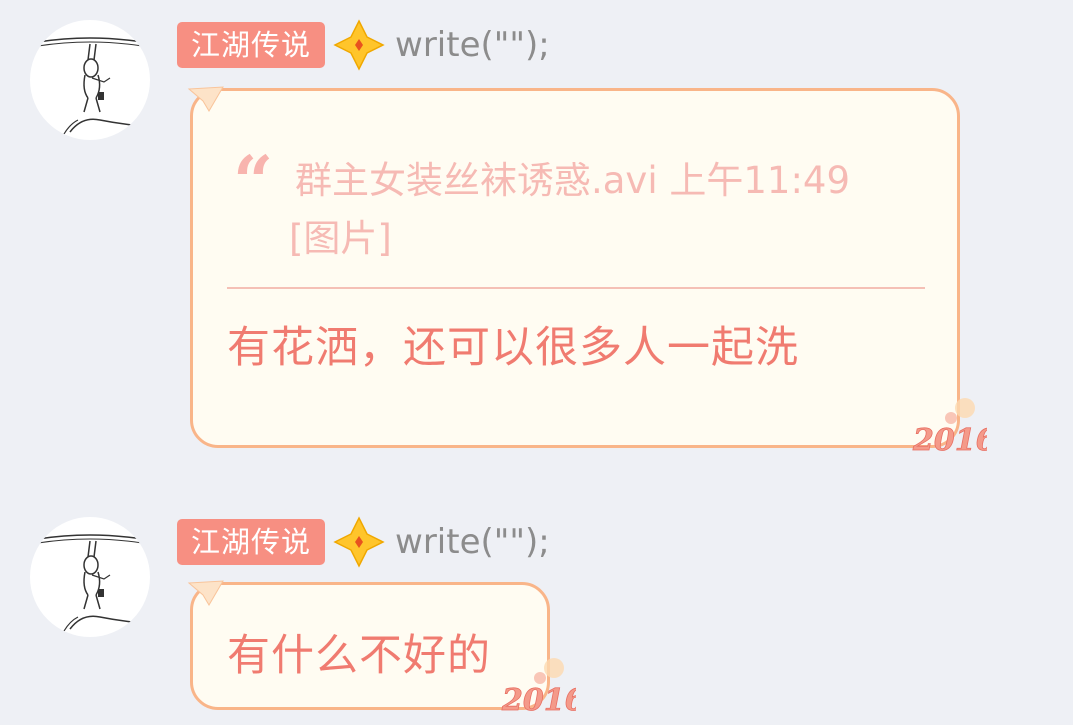 This screenshot has height=725, width=1073. I want to click on quoted-content: [图片], so click(340, 238).